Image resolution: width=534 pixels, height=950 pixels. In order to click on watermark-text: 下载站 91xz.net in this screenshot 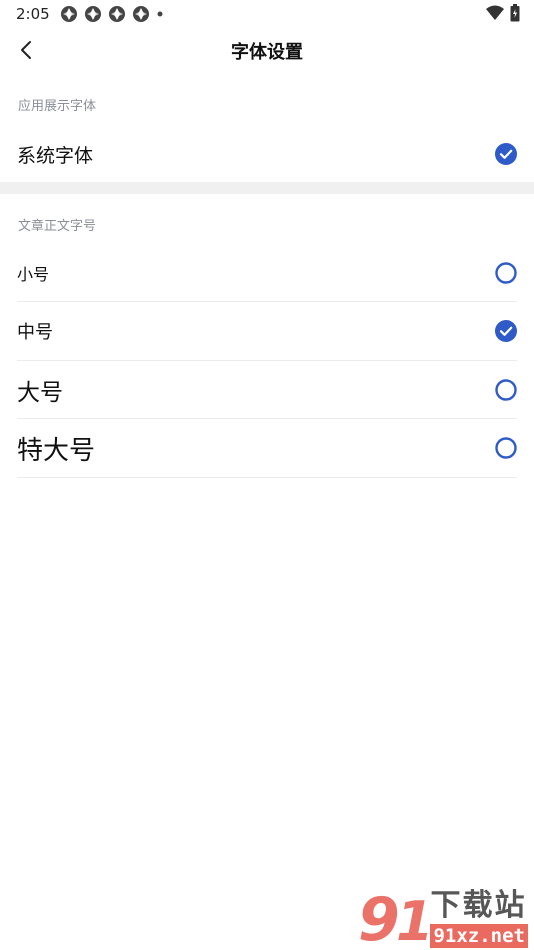, I will do `click(479, 918)`.